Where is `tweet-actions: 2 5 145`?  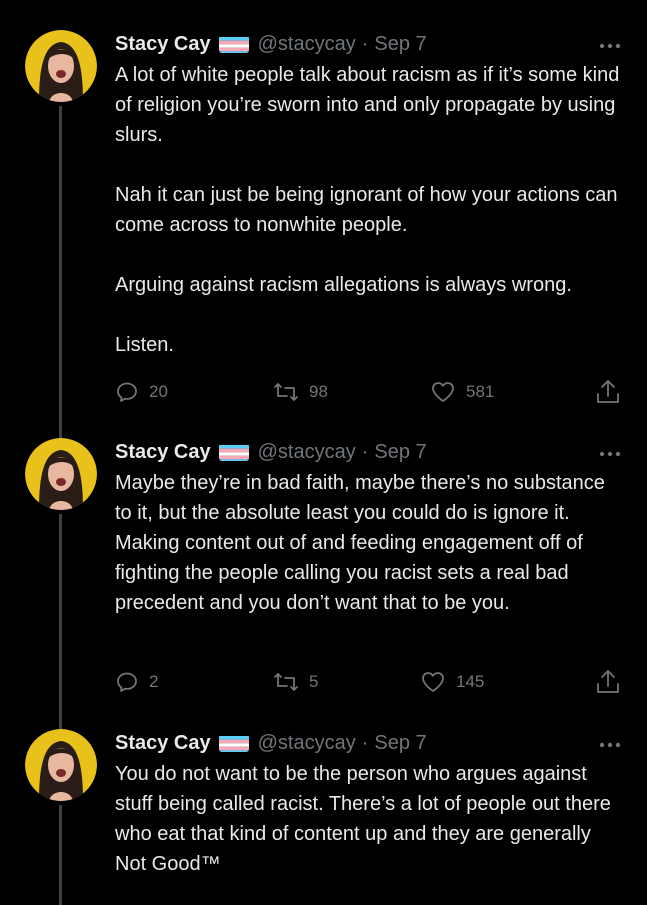 tweet-actions: 2 5 145 is located at coordinates (370, 682).